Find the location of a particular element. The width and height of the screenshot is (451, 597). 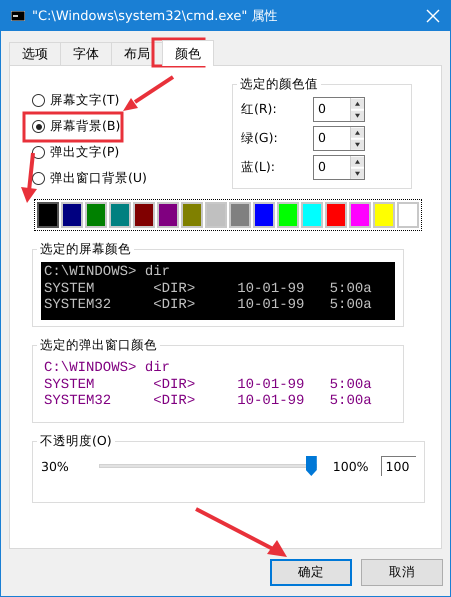

min-label: 30% is located at coordinates (55, 466).